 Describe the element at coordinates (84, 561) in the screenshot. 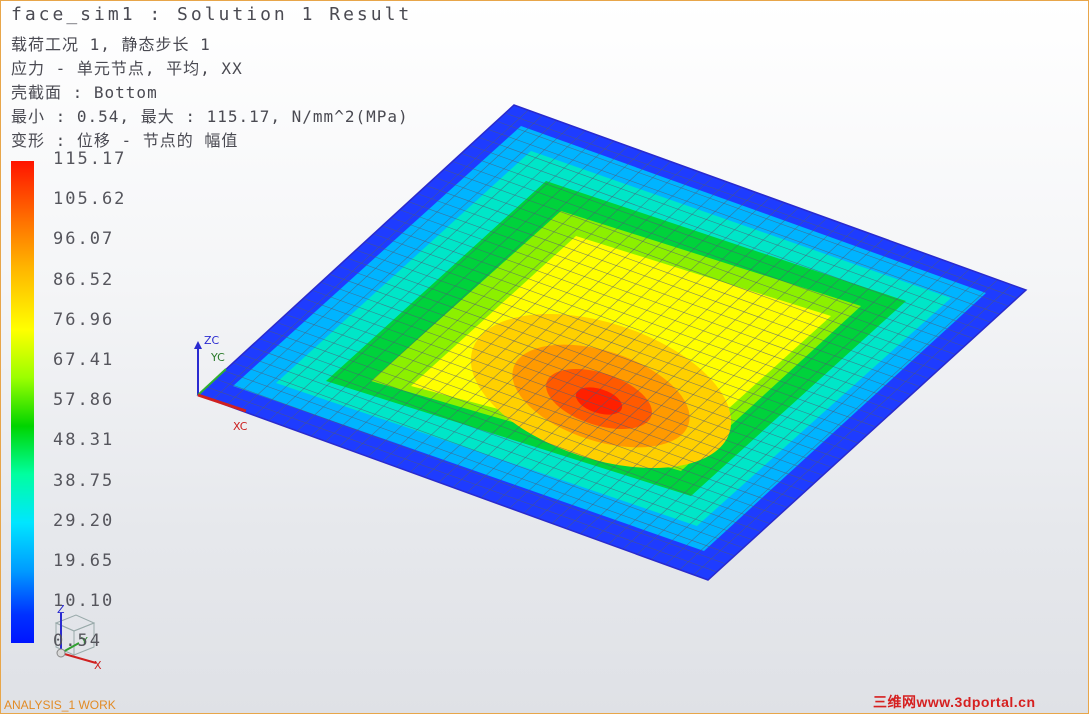

I see `legend-tick-label: 19.65` at that location.